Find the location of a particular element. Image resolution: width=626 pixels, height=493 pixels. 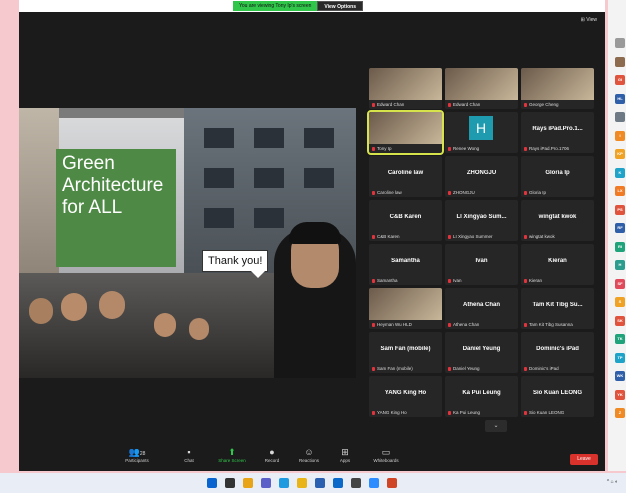

whiteboards-button: ▭ Whiteboards is located at coordinates (386, 454).